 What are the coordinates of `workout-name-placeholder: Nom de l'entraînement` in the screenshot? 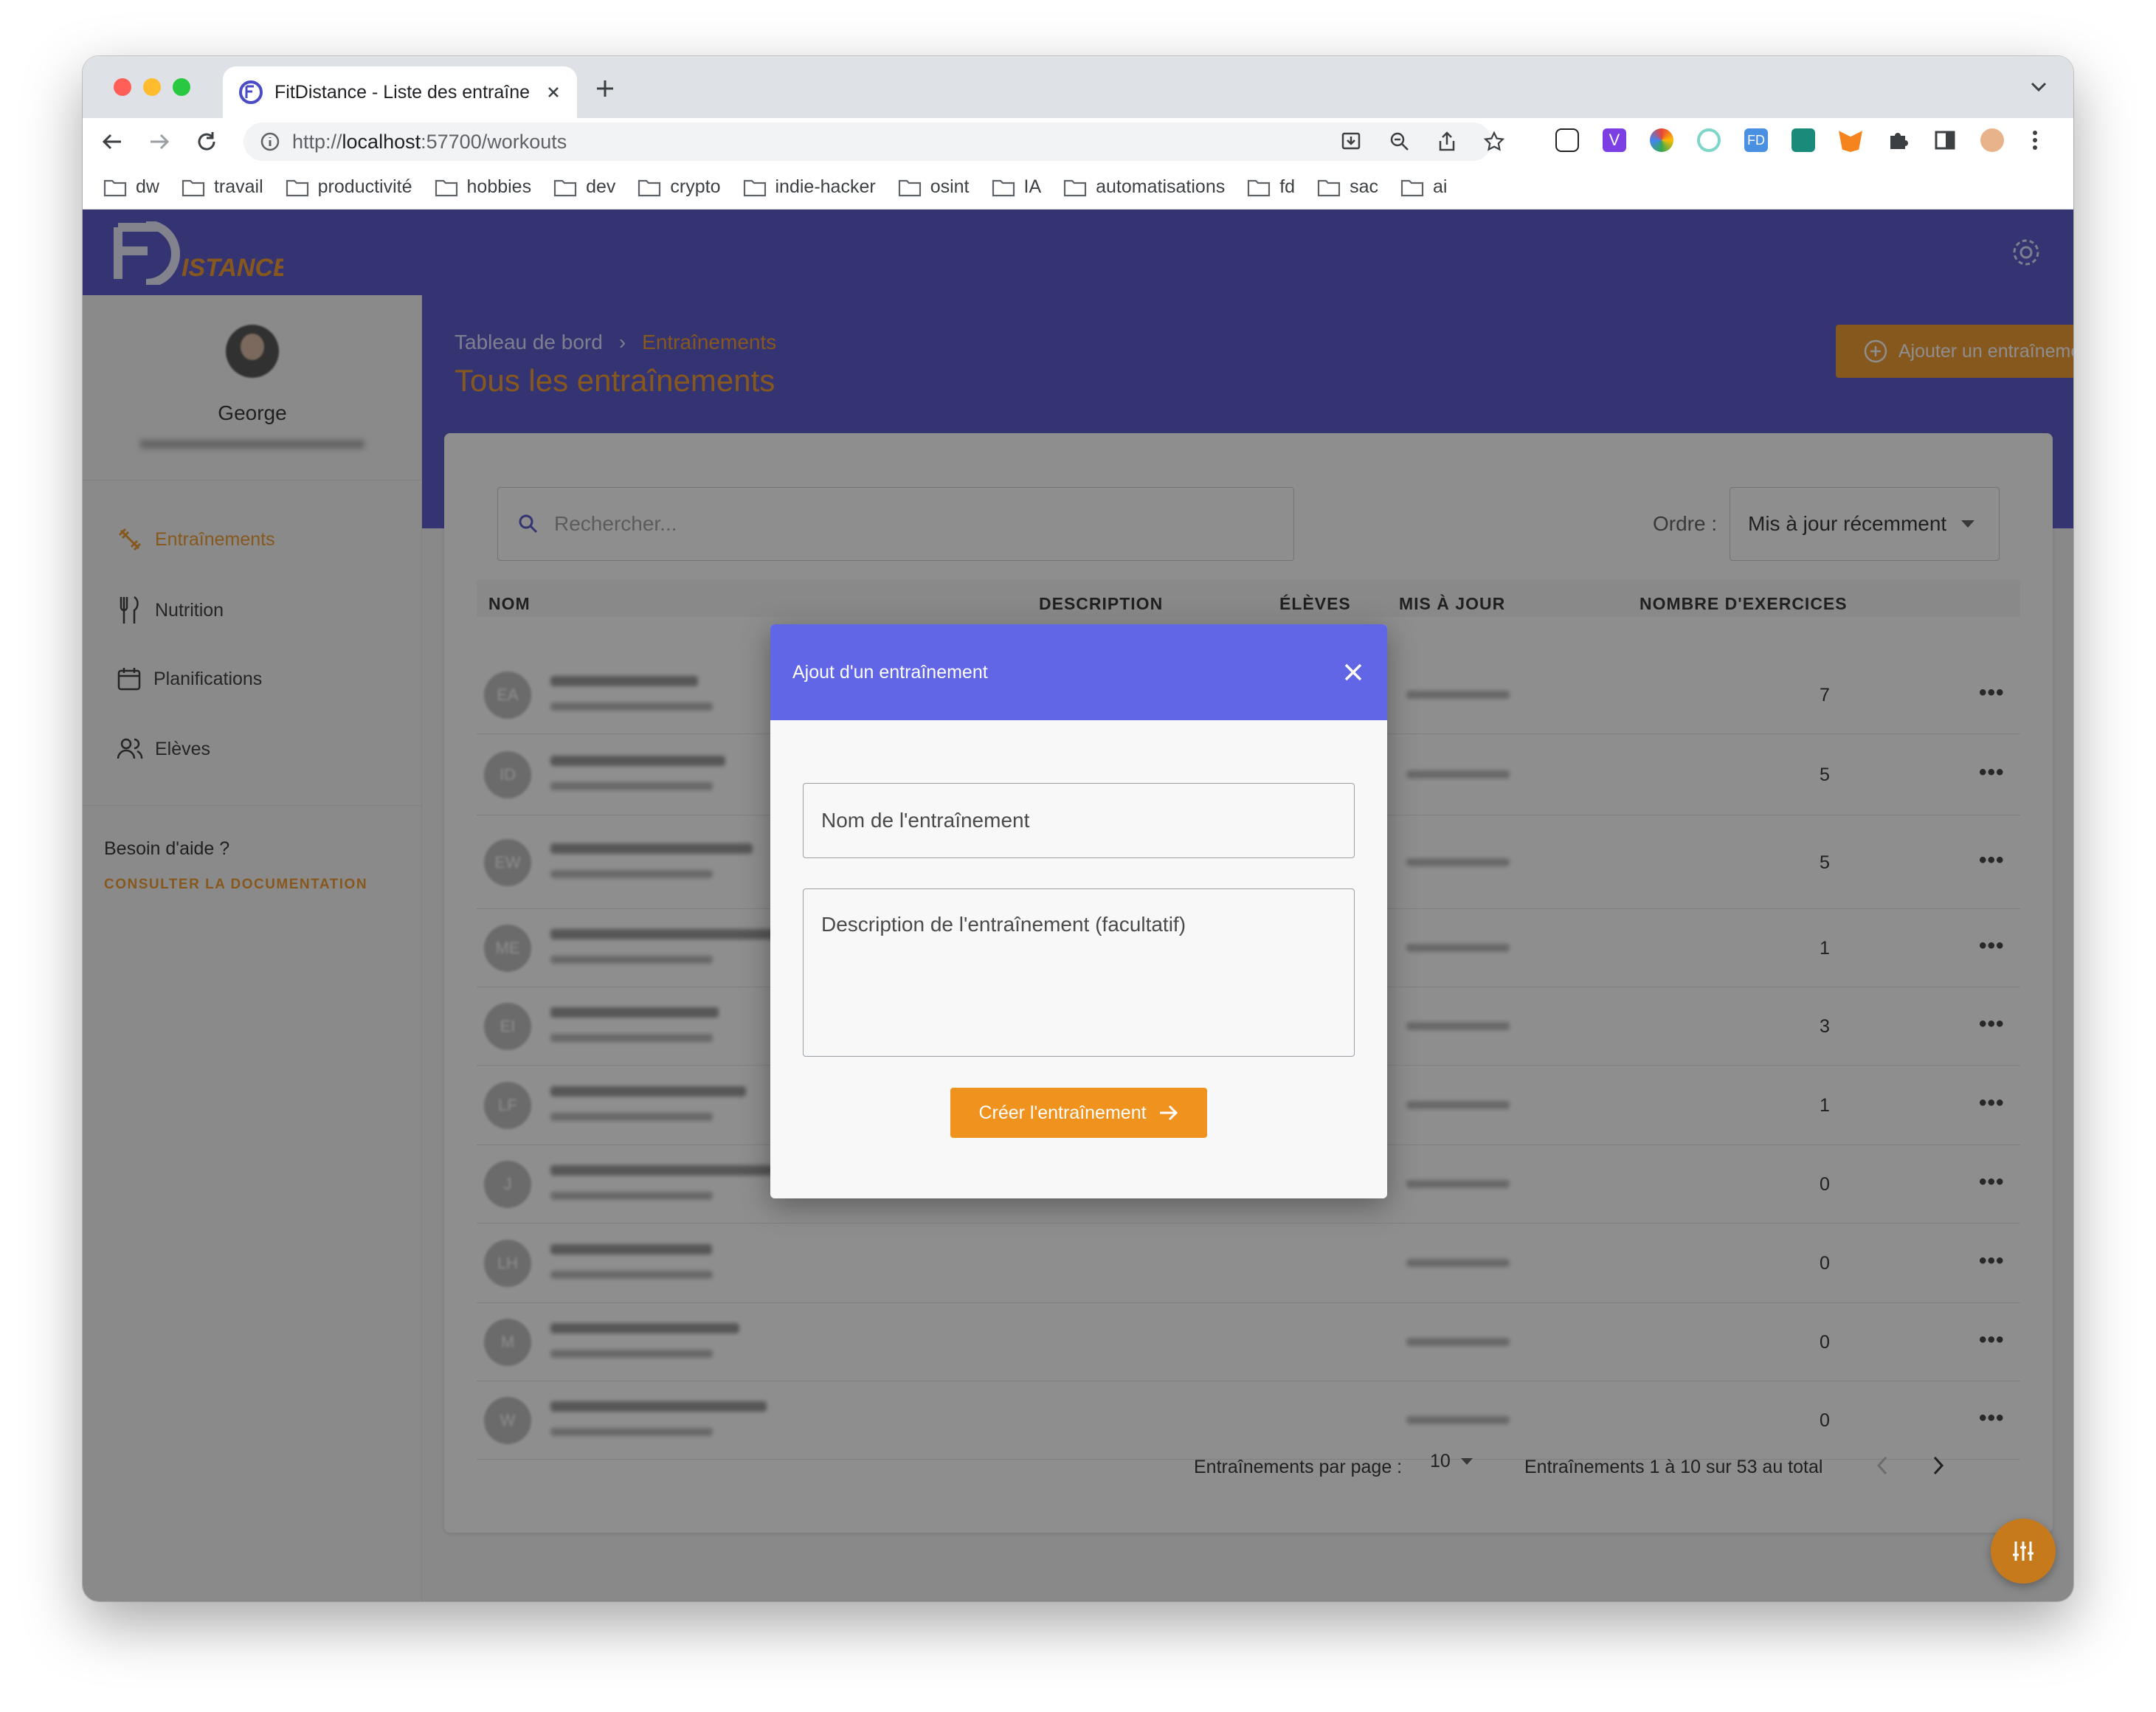 It's located at (925, 821).